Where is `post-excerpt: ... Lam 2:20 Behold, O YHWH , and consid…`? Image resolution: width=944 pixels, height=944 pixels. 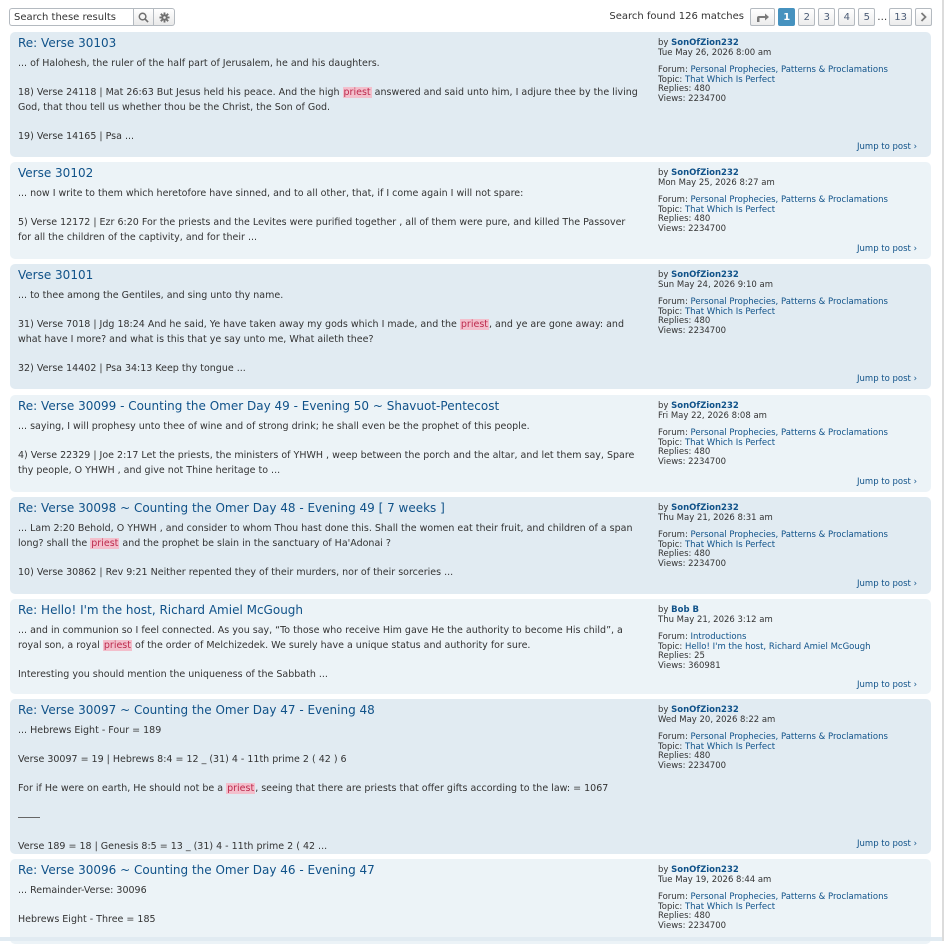
post-excerpt: ... Lam 2:20 Behold, O YHWH , and consid… is located at coordinates (328, 558).